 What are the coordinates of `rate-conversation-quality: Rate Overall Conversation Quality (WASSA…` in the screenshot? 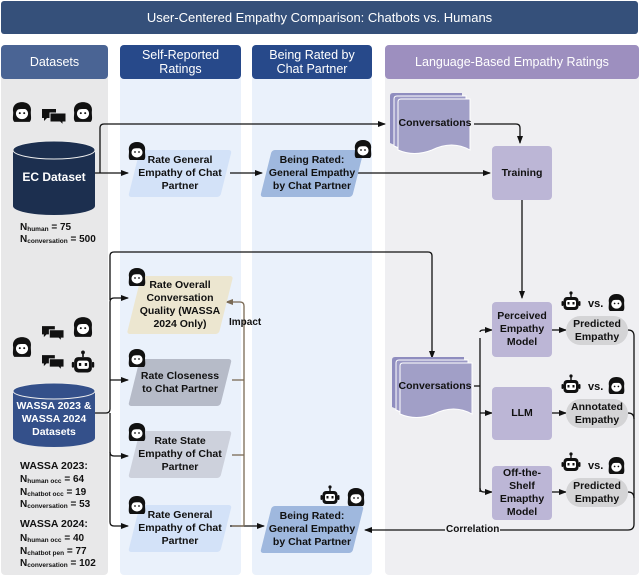 It's located at (180, 305).